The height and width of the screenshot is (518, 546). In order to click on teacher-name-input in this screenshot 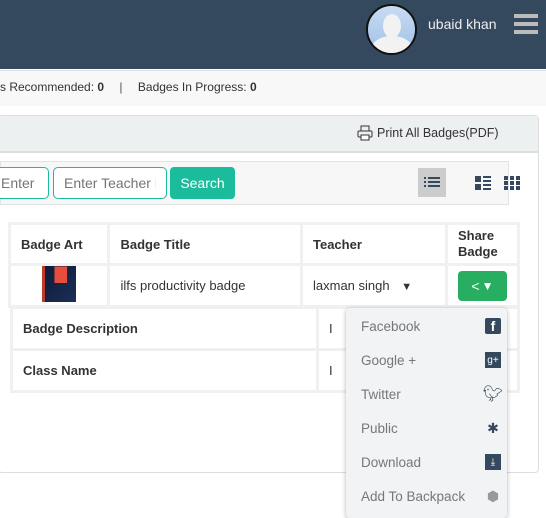, I will do `click(110, 183)`.